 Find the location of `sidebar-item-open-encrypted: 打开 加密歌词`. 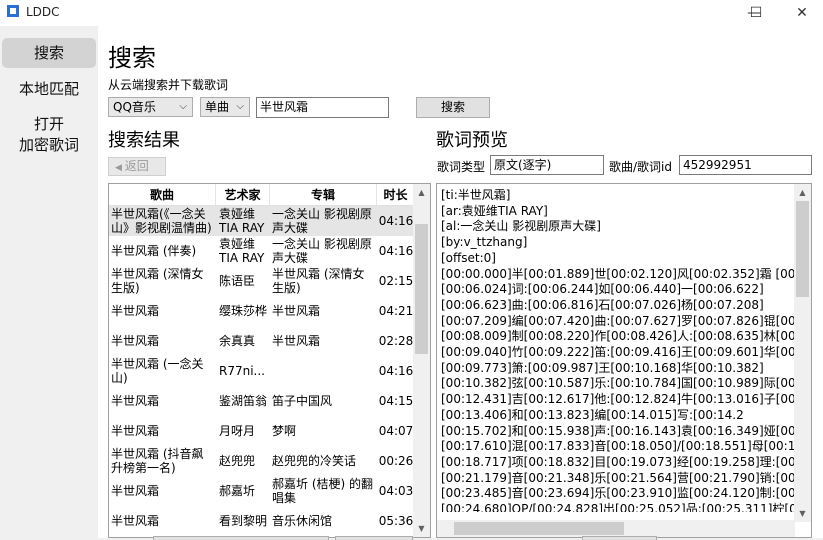

sidebar-item-open-encrypted: 打开 加密歌词 is located at coordinates (49, 136).